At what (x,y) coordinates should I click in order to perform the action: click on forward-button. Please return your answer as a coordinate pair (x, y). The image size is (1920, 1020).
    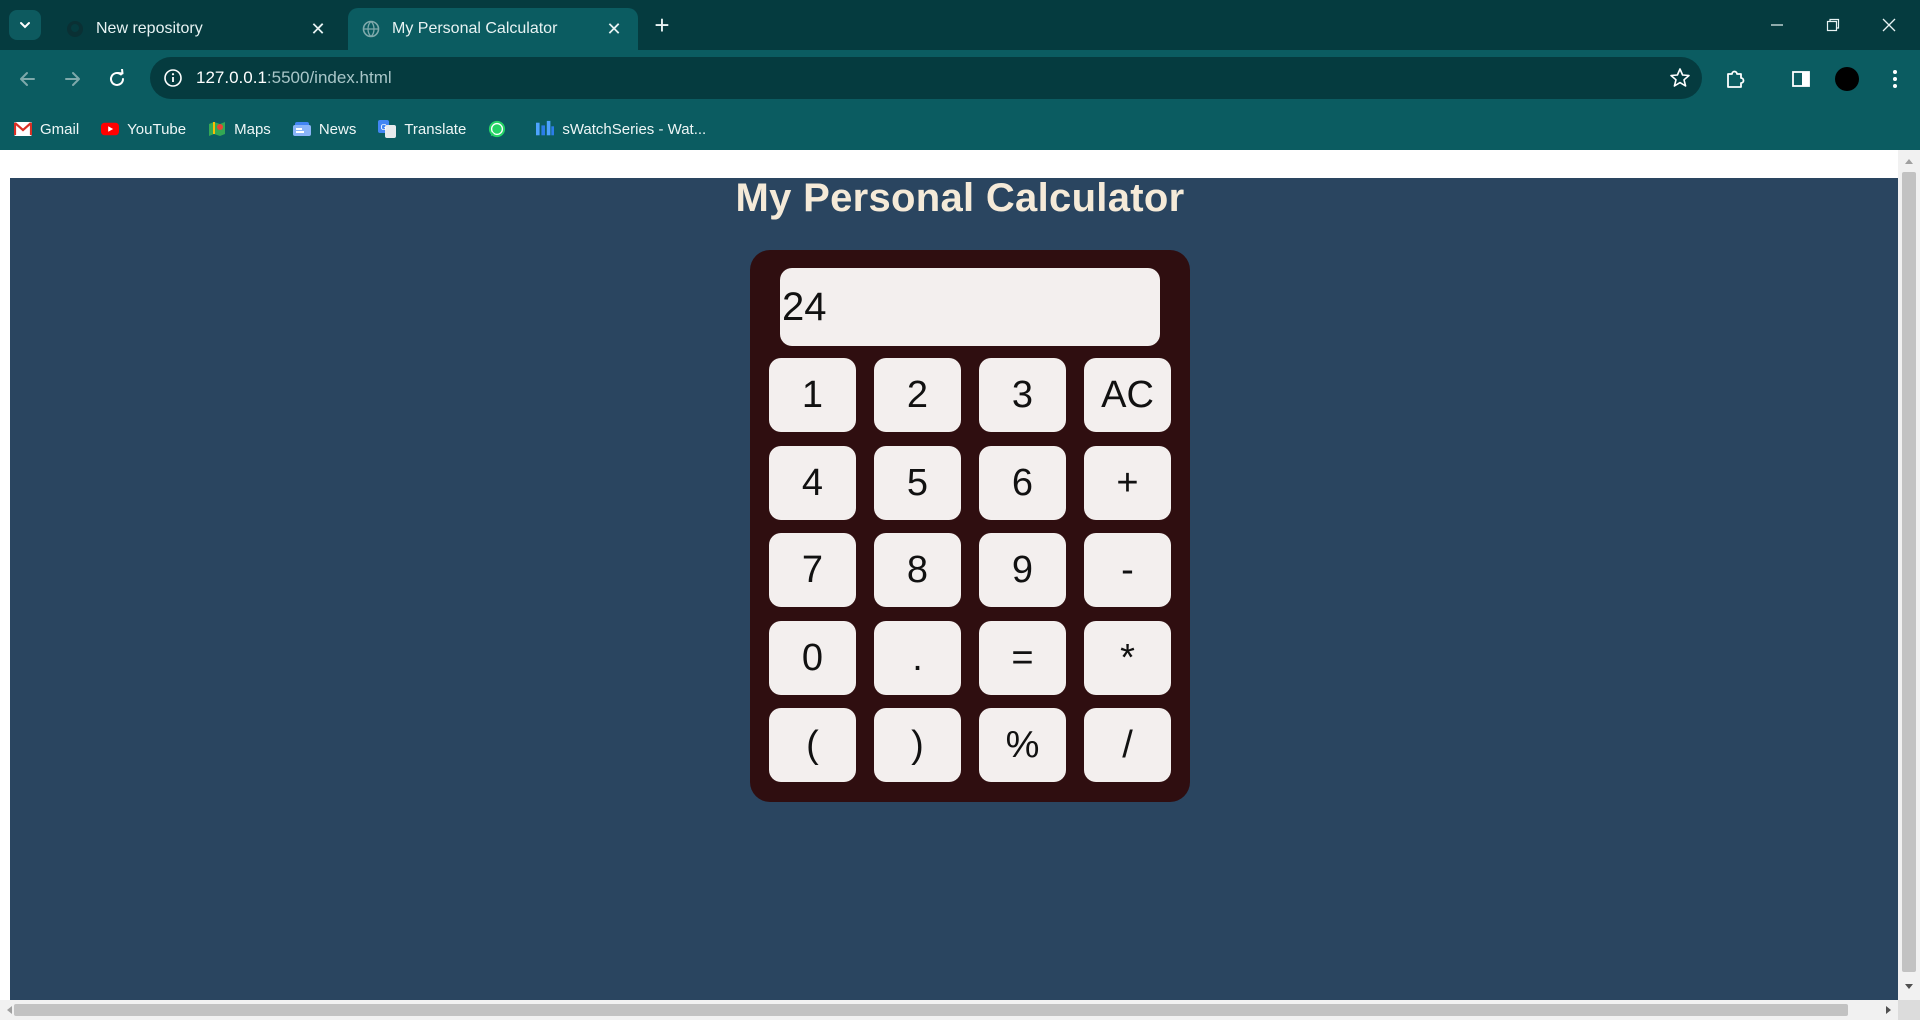
    Looking at the image, I should click on (72, 79).